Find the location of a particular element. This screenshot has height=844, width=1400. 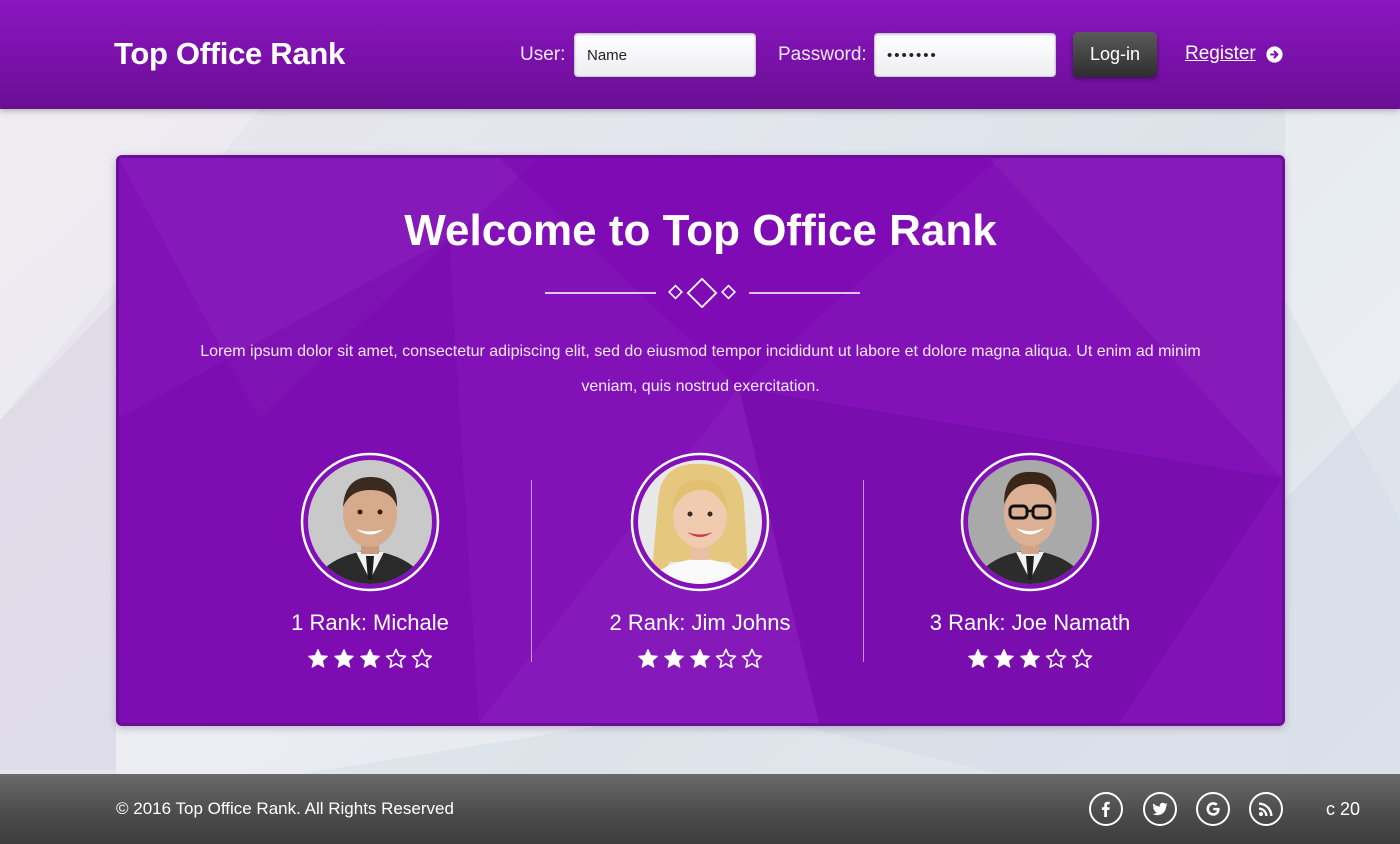

google-icon is located at coordinates (1213, 809).